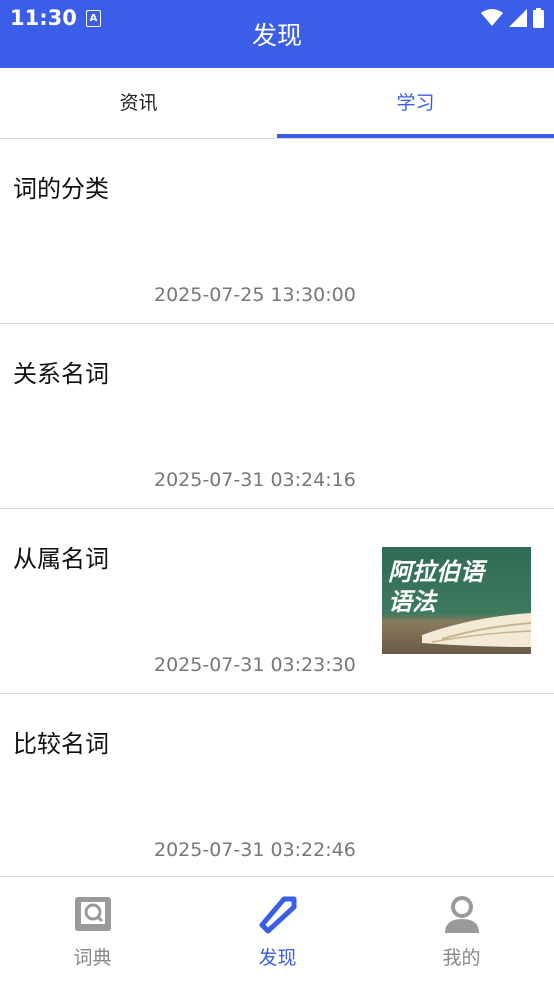  I want to click on thumbnail-text: 阿拉伯语, so click(438, 571).